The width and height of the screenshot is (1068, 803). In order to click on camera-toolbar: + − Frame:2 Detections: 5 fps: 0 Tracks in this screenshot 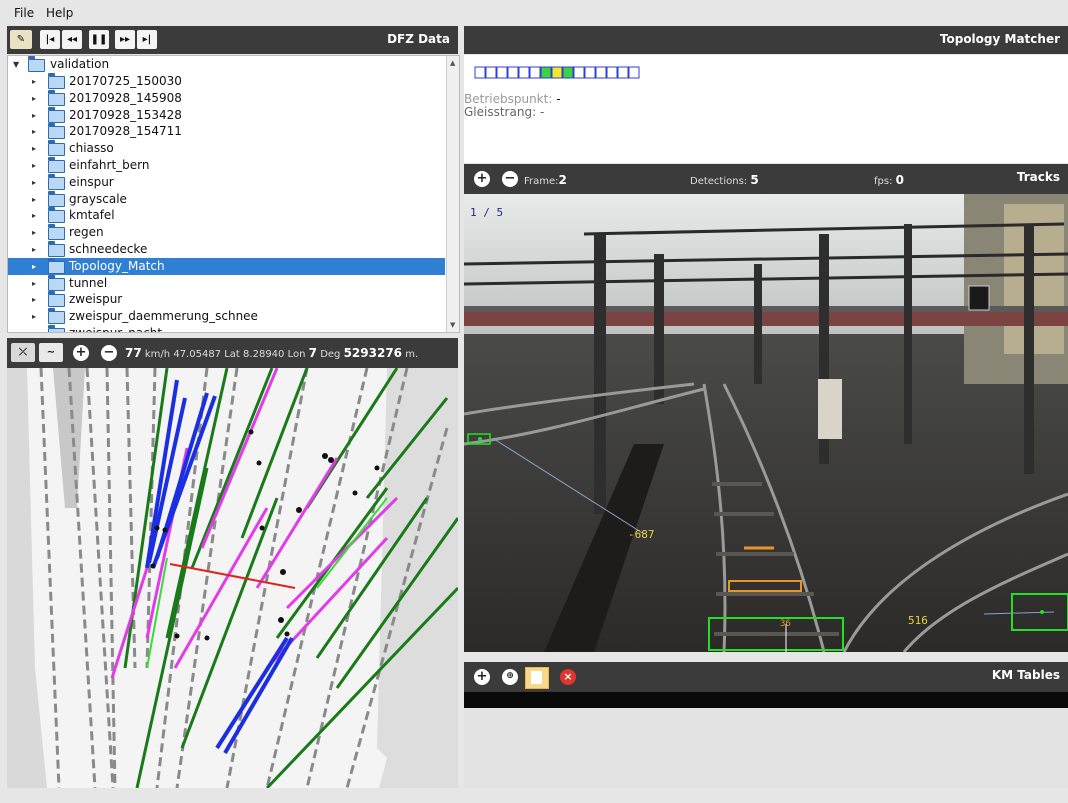, I will do `click(766, 179)`.